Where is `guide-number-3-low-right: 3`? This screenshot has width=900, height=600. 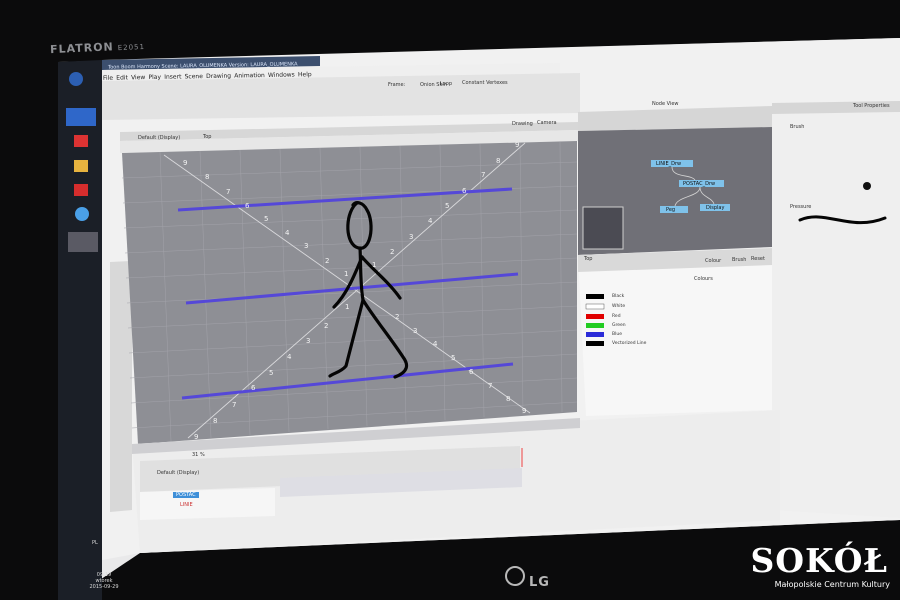 guide-number-3-low-right: 3 is located at coordinates (415, 331).